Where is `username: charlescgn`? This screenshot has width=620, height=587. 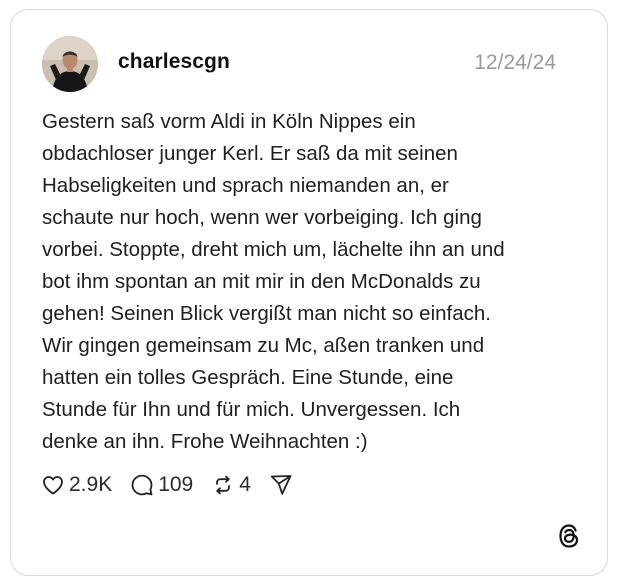 username: charlescgn is located at coordinates (174, 62).